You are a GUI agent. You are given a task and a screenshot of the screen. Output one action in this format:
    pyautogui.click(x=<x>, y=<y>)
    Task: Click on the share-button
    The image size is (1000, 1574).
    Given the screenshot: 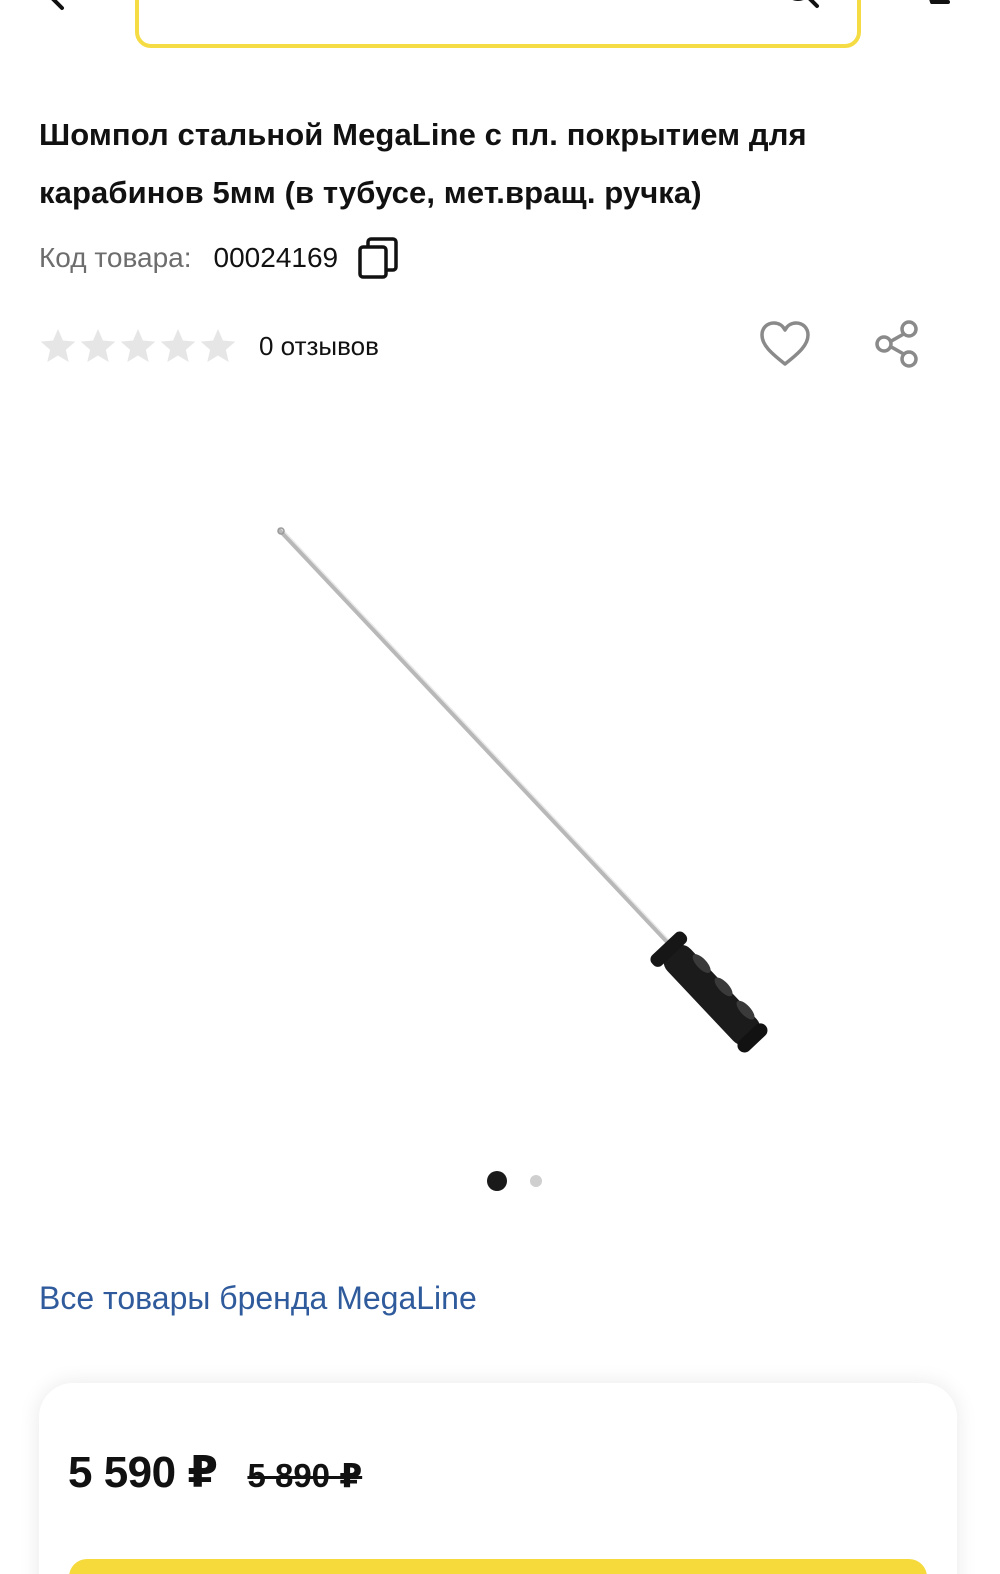 What is the action you would take?
    pyautogui.click(x=898, y=344)
    